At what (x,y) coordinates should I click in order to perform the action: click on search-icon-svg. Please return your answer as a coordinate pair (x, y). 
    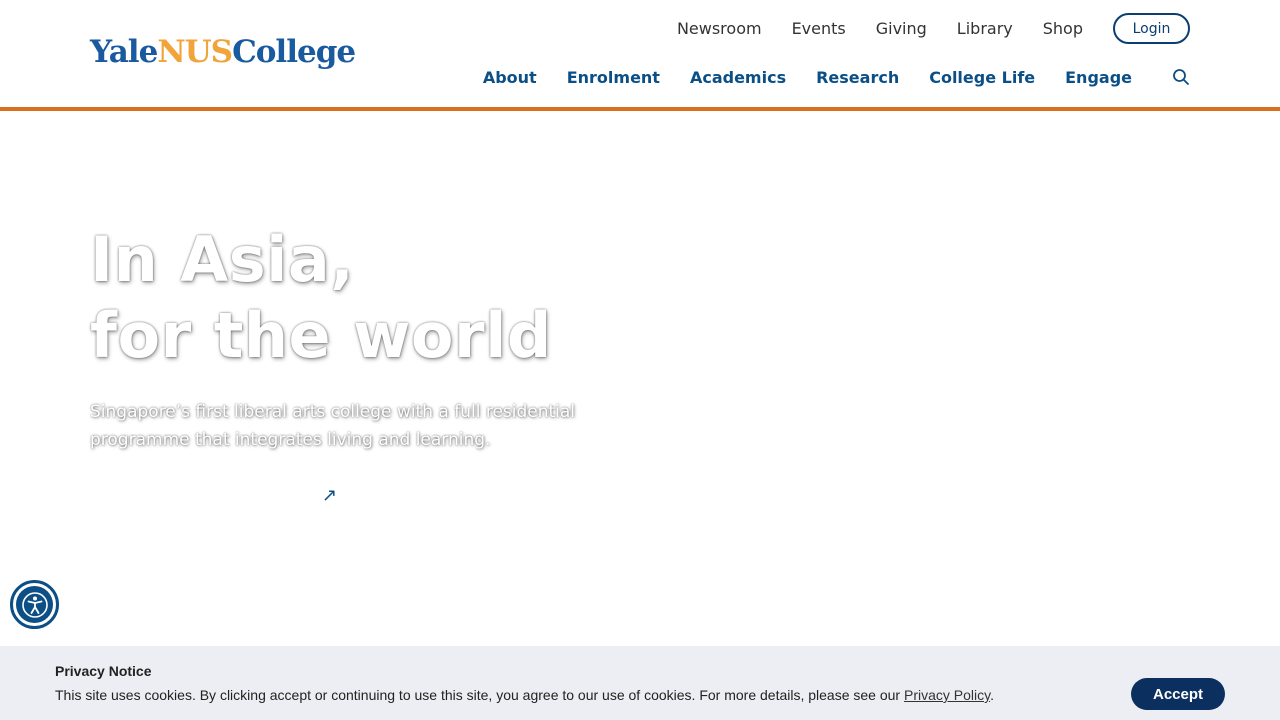
    Looking at the image, I should click on (1181, 77).